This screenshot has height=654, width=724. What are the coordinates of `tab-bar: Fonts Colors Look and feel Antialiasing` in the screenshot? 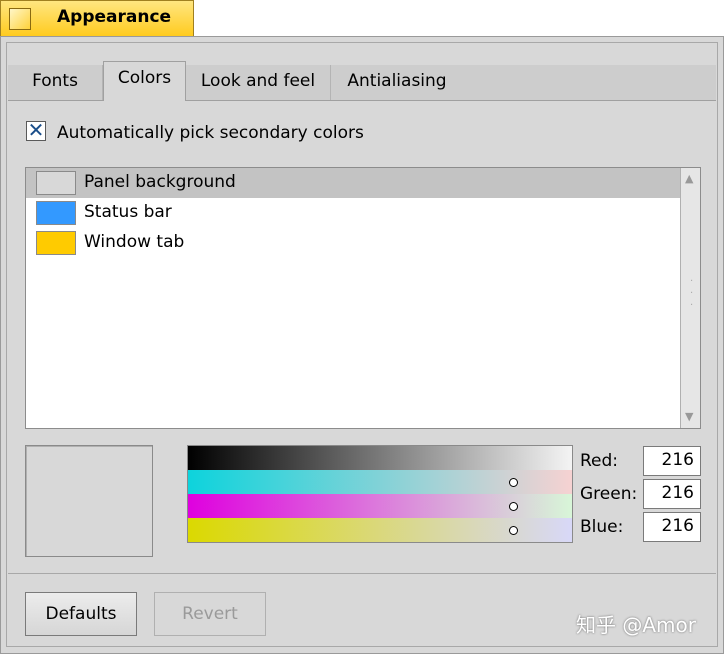 It's located at (362, 81).